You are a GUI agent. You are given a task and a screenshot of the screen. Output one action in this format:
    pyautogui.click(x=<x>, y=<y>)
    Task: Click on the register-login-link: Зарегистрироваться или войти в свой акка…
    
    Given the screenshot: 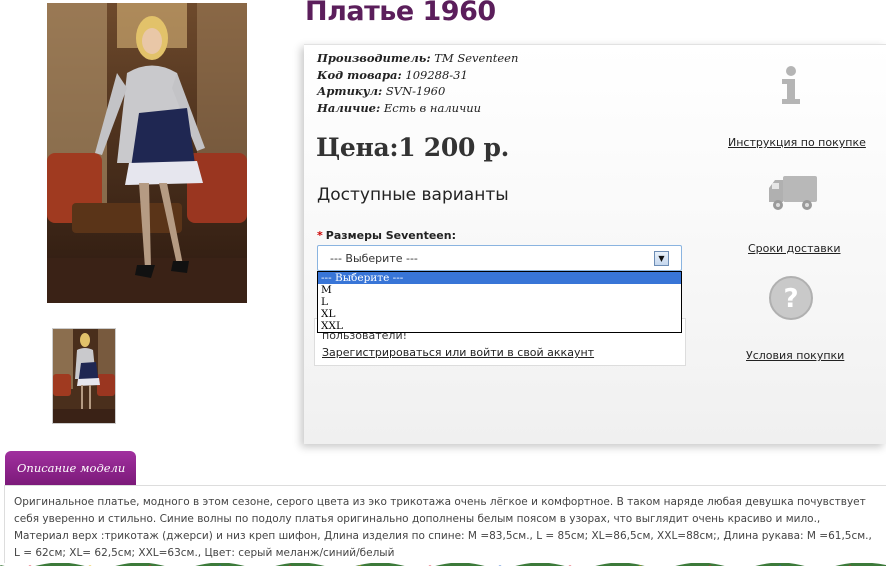 What is the action you would take?
    pyautogui.click(x=458, y=352)
    